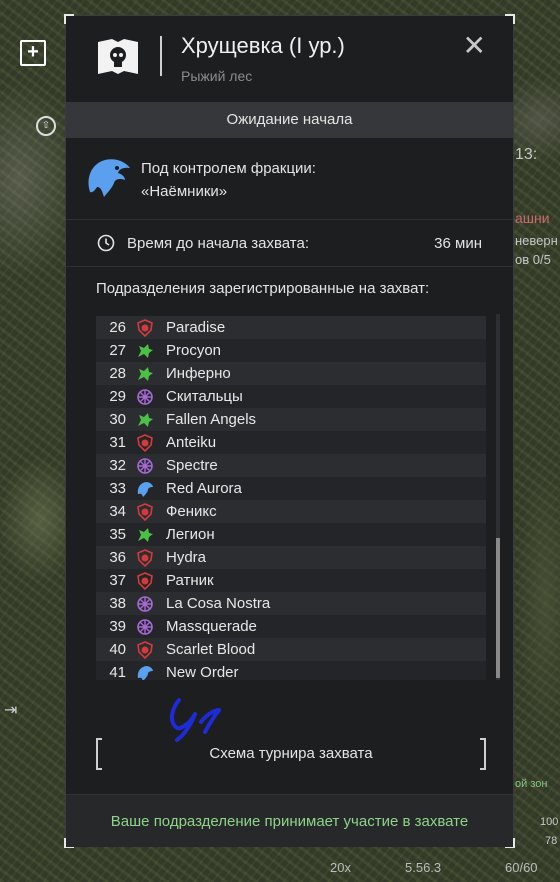 The width and height of the screenshot is (560, 882). Describe the element at coordinates (117, 465) in the screenshot. I see `unit-number: 32` at that location.